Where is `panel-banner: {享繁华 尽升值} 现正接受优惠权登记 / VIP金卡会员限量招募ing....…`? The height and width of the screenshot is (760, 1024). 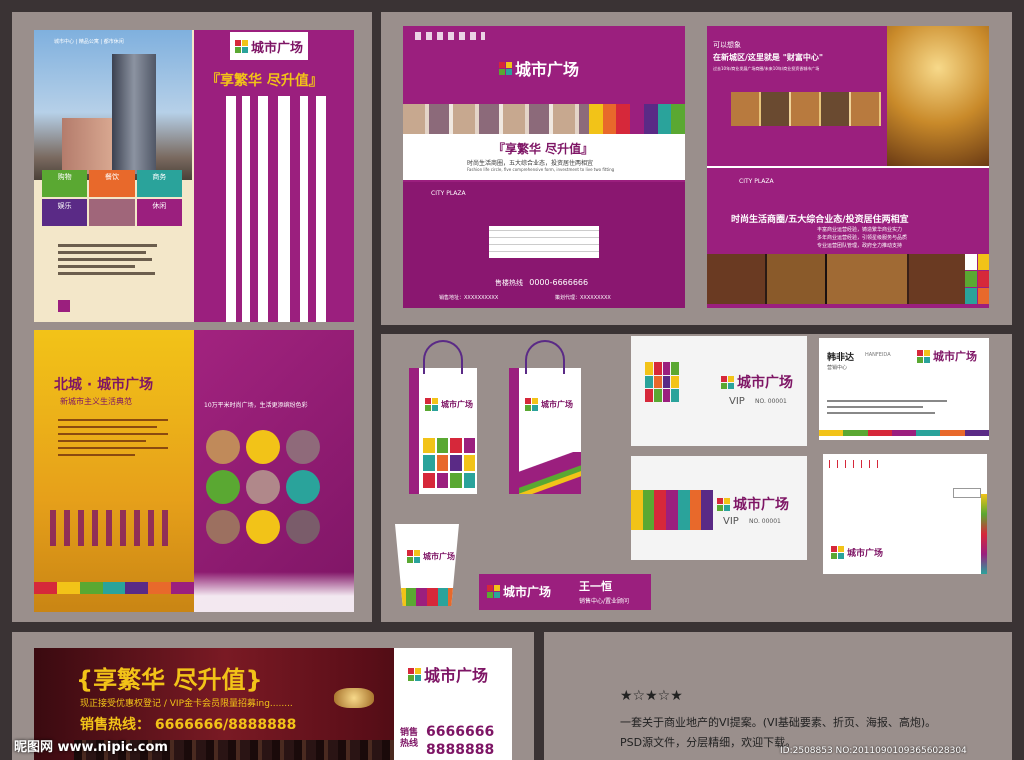 panel-banner: {享繁华 尽升值} 现正接受优惠权登记 / VIP金卡会员限量招募ing....… is located at coordinates (273, 696).